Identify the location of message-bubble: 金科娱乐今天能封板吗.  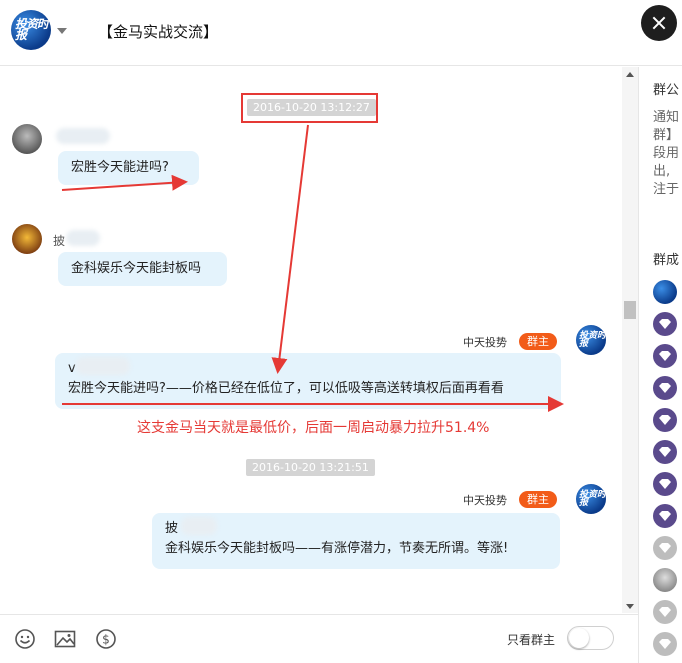
(142, 269).